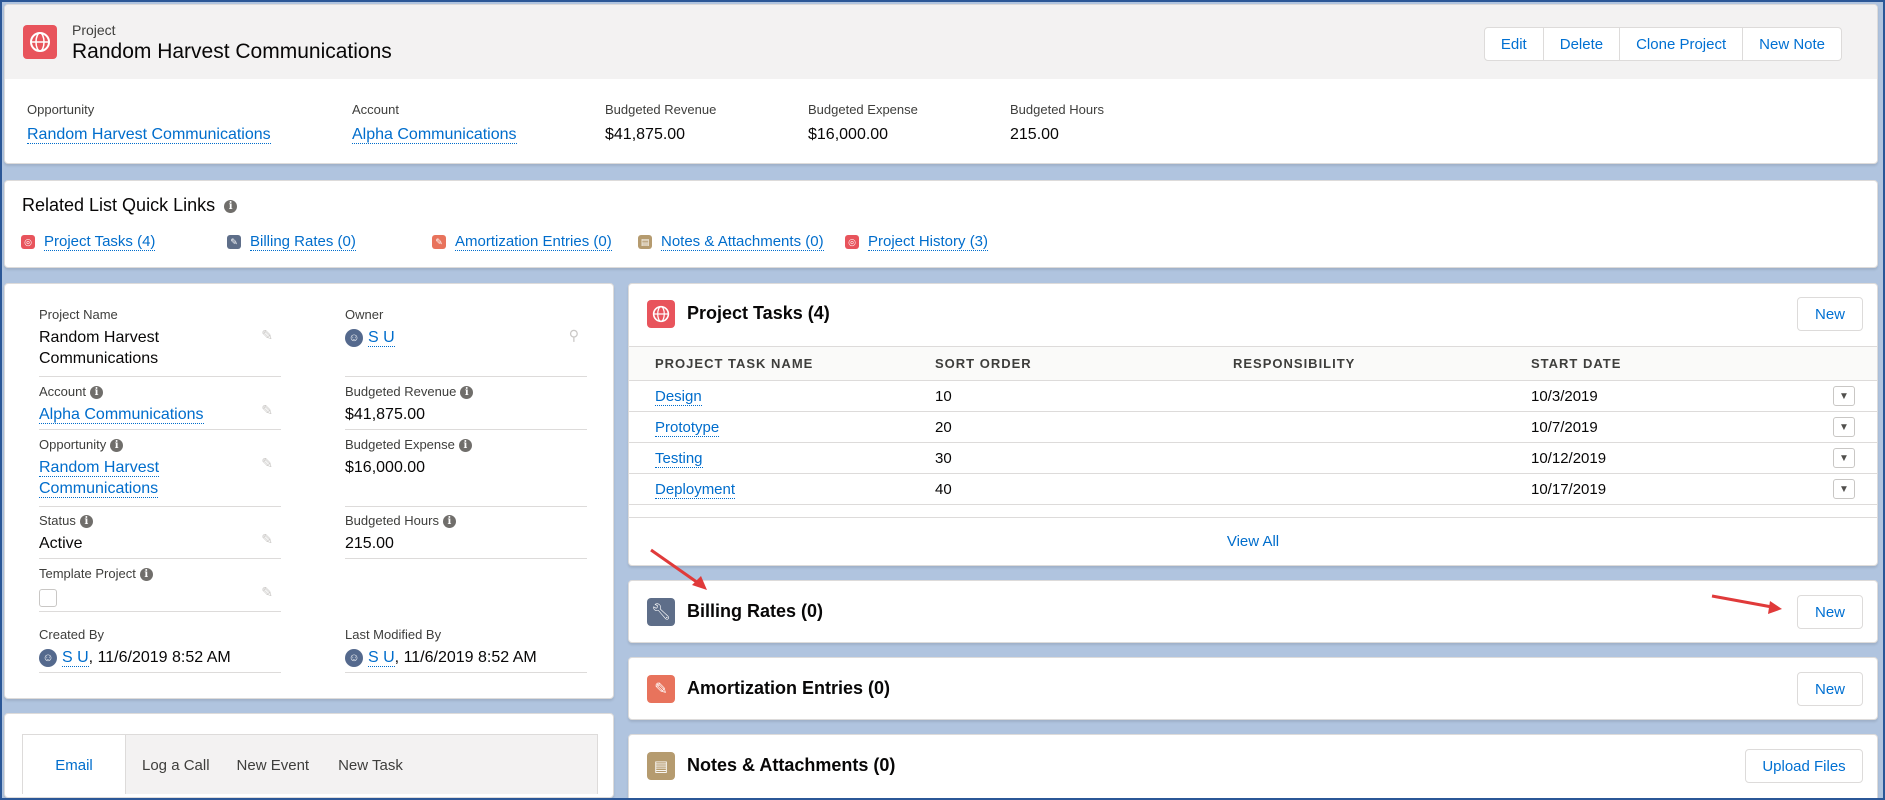  Describe the element at coordinates (74, 764) in the screenshot. I see `tab-email: Email` at that location.